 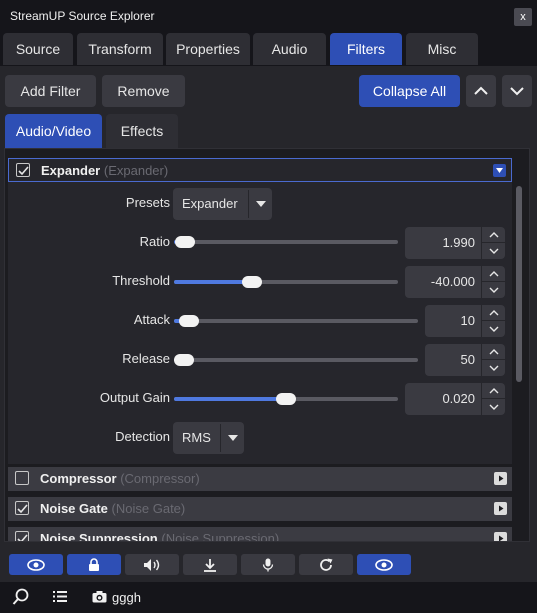 What do you see at coordinates (268, 597) in the screenshot?
I see `status-bar: gggh` at bounding box center [268, 597].